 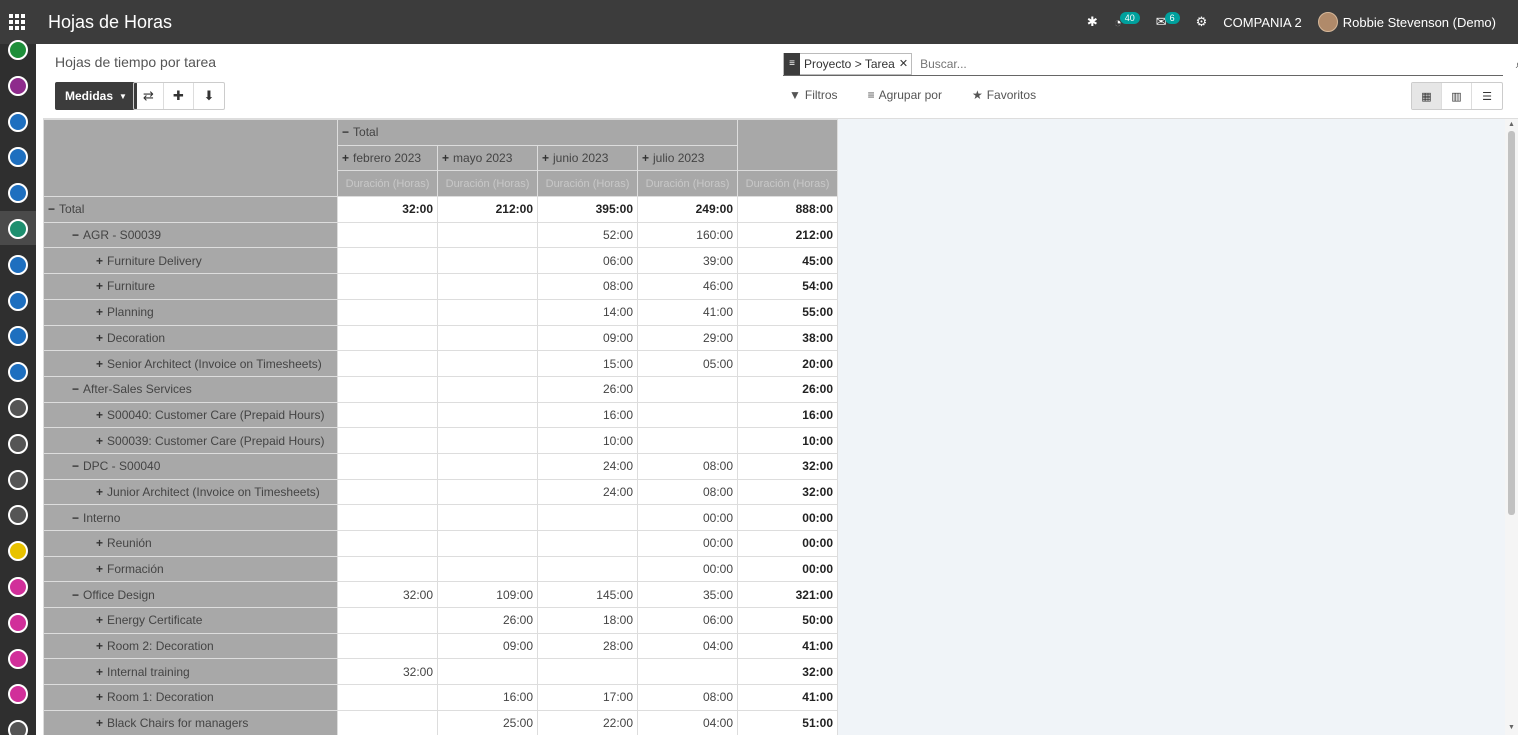 What do you see at coordinates (1202, 22) in the screenshot?
I see `settings-button: ⚙` at bounding box center [1202, 22].